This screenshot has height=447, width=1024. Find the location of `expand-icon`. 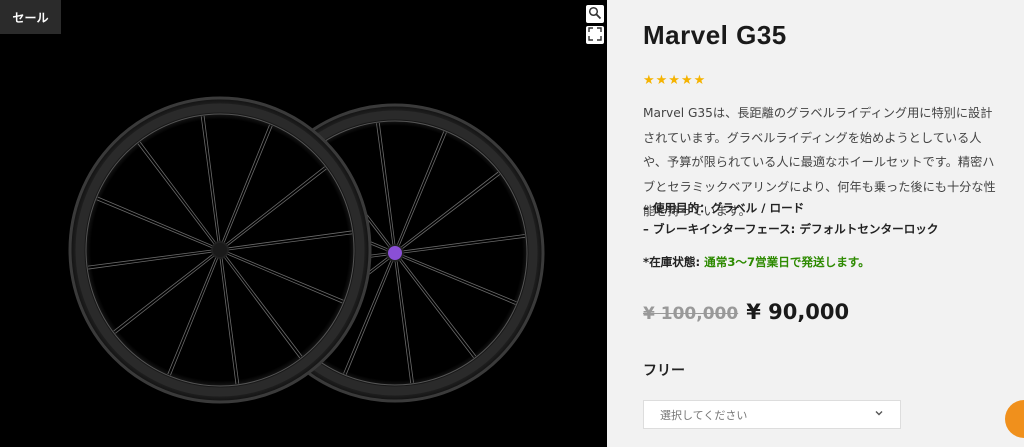

expand-icon is located at coordinates (595, 35).